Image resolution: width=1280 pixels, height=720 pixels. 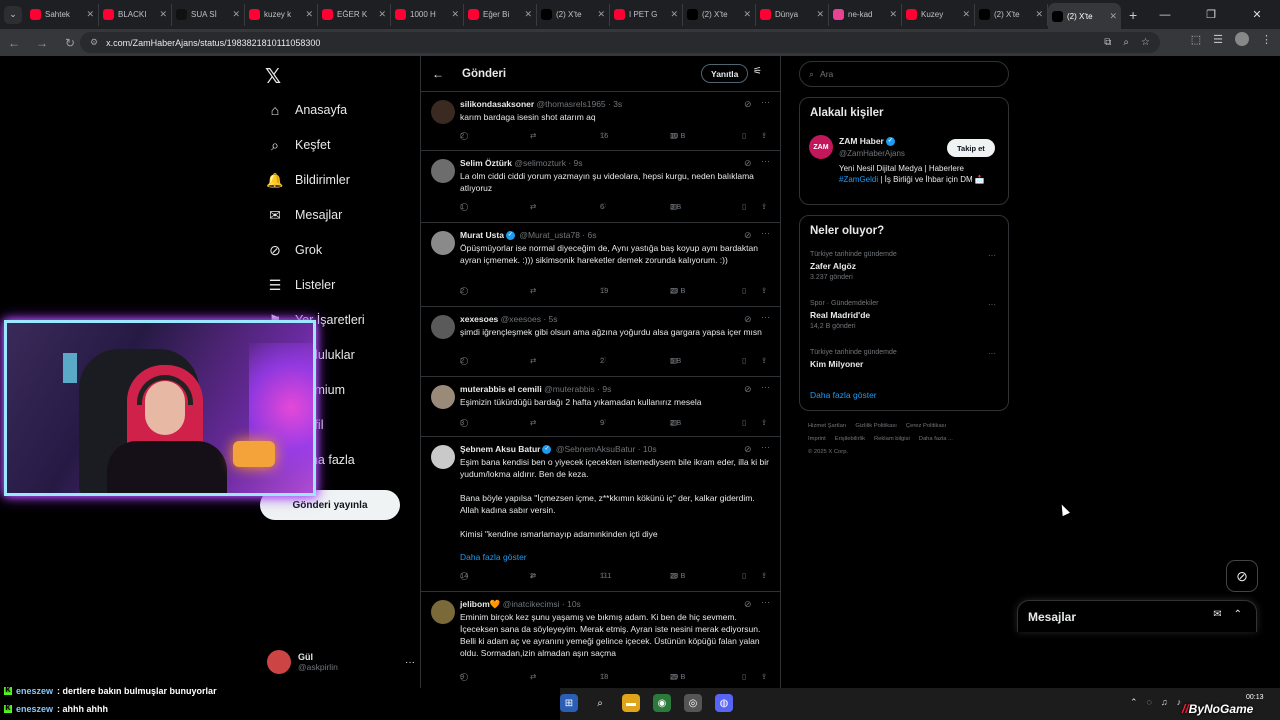 What do you see at coordinates (1179, 702) in the screenshot?
I see `tray-volume-icon: ♪` at bounding box center [1179, 702].